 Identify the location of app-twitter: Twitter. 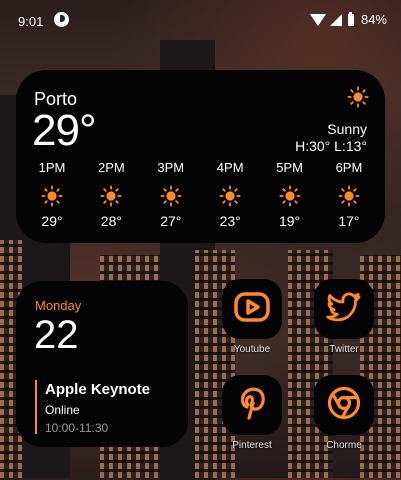
(344, 317).